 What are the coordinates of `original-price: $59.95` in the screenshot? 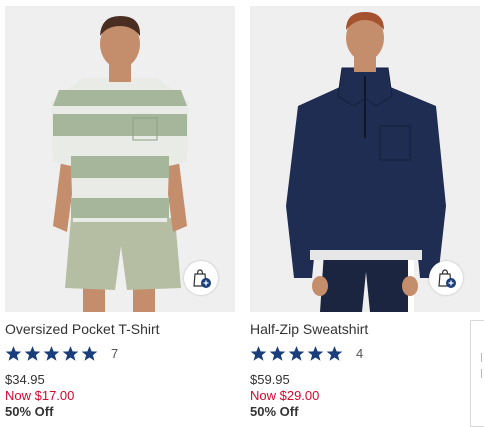 It's located at (270, 379).